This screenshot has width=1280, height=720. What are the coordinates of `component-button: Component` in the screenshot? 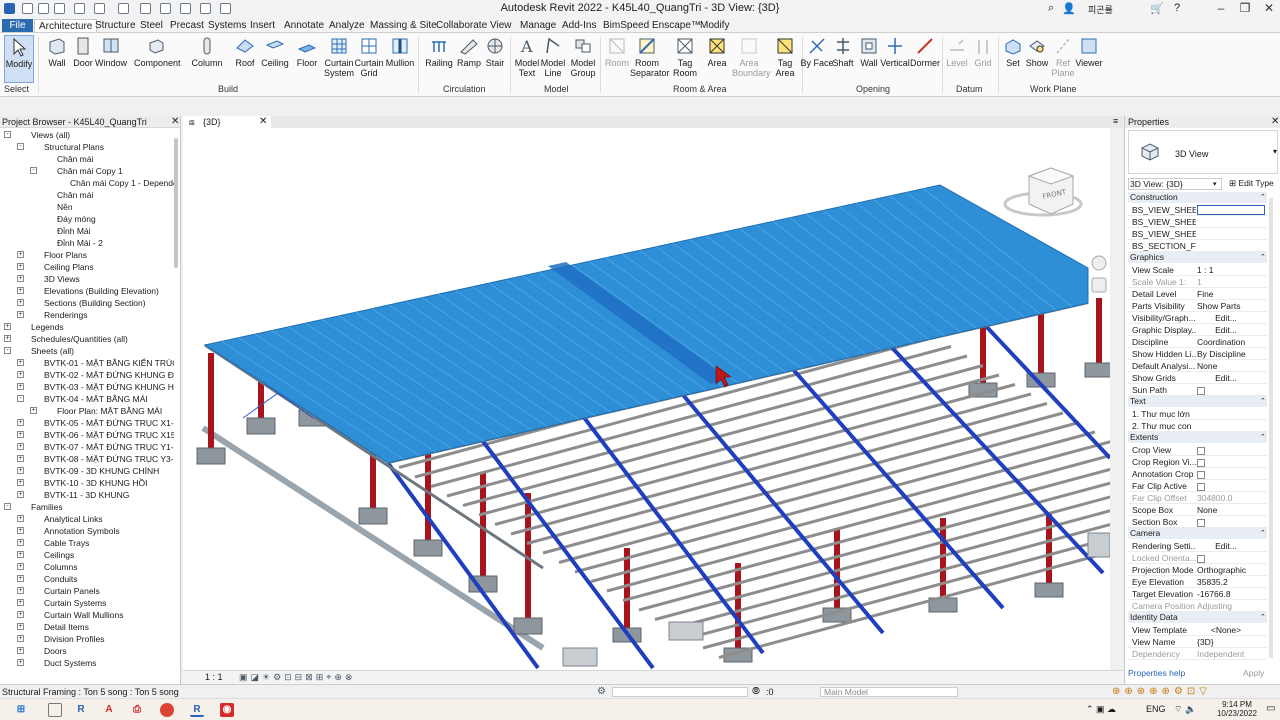 It's located at (157, 59).